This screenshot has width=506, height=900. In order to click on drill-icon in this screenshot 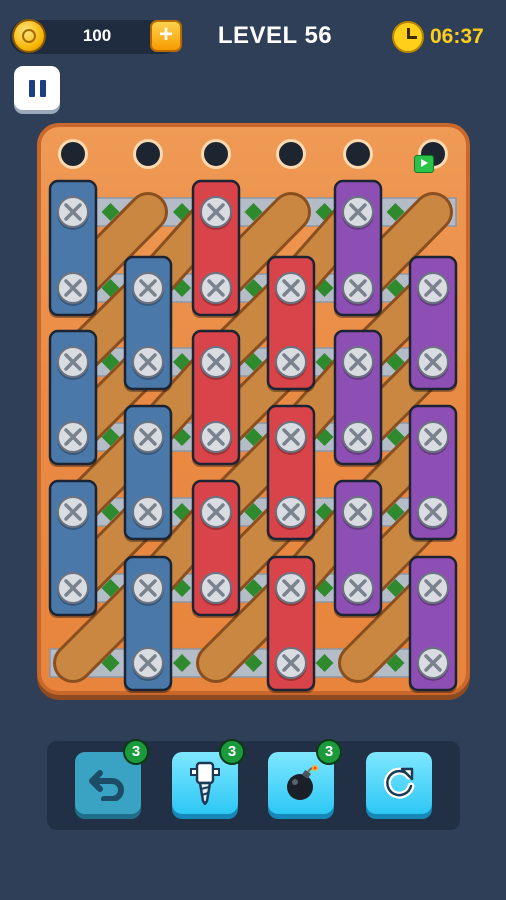, I will do `click(205, 783)`.